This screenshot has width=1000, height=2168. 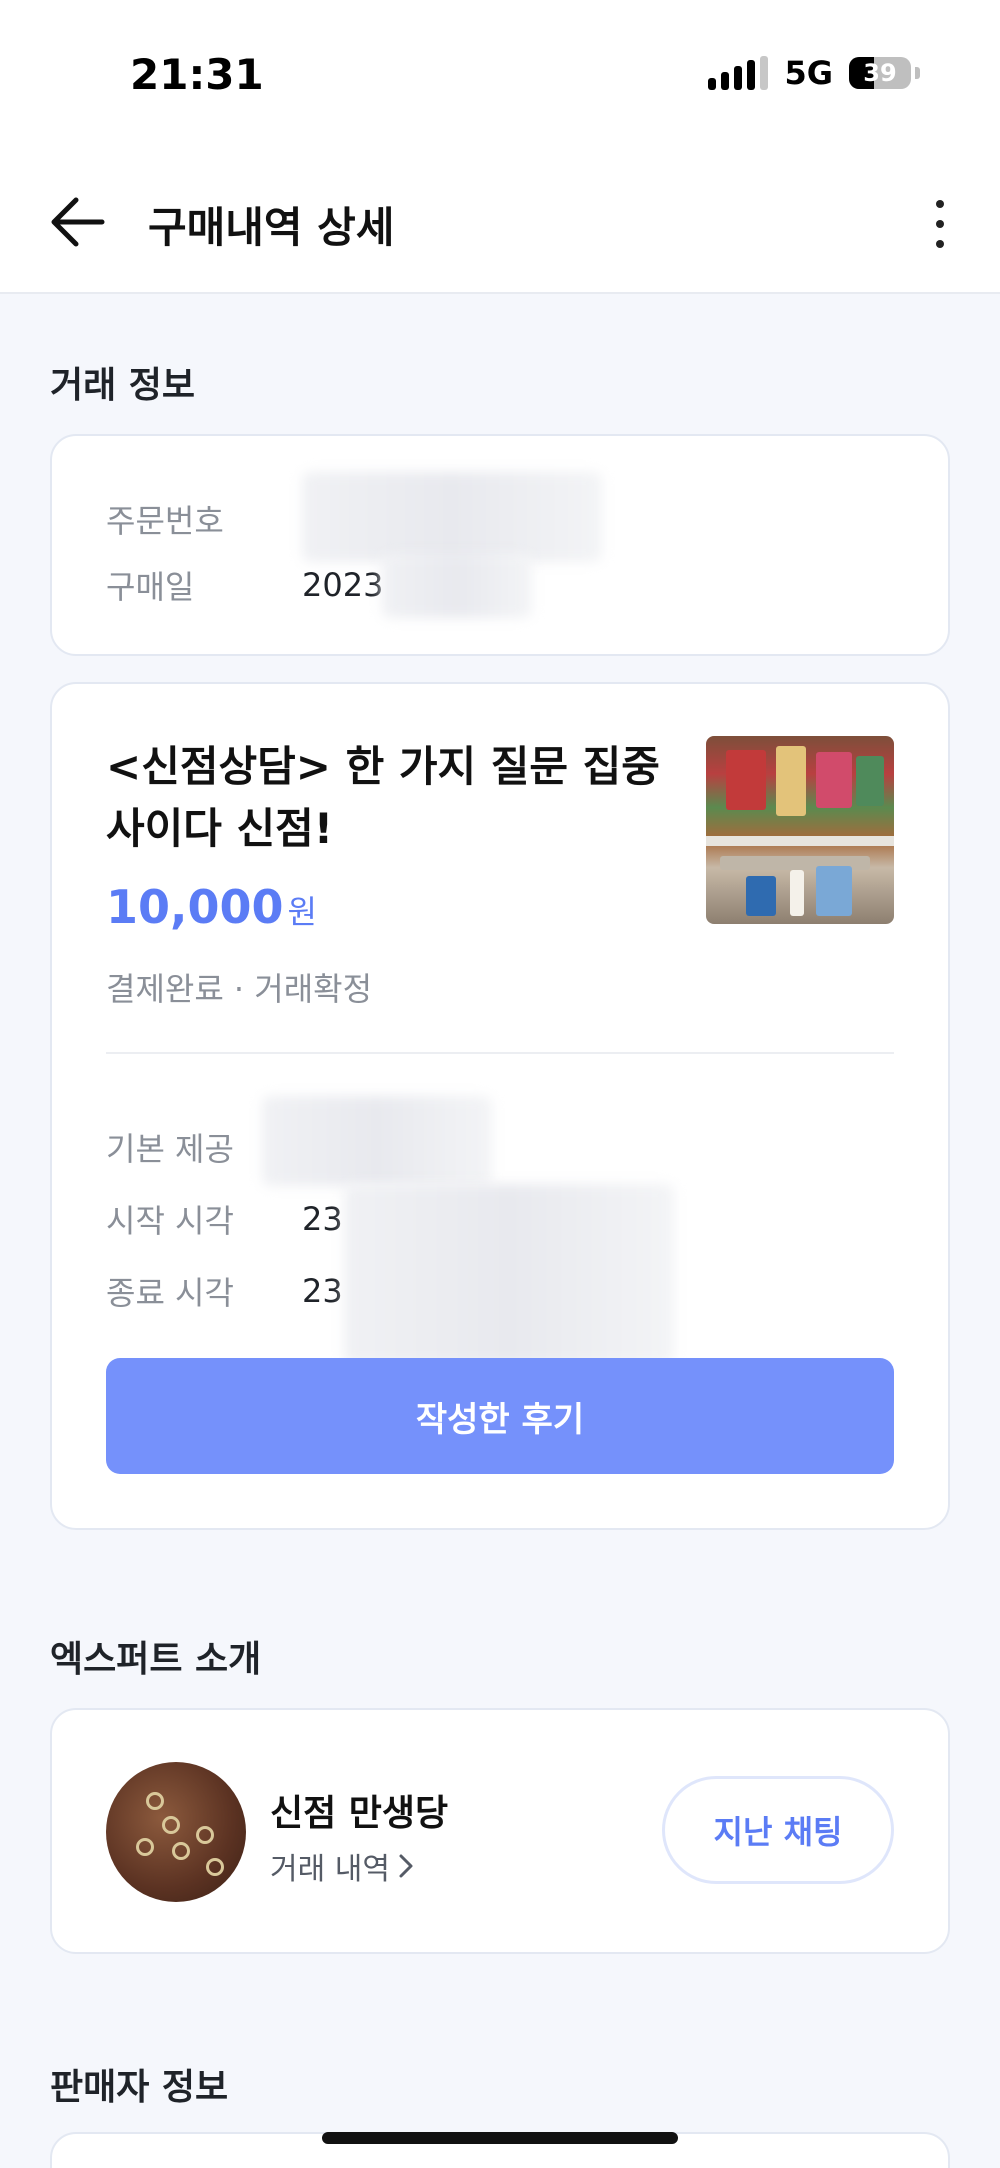 What do you see at coordinates (239, 989) in the screenshot?
I see `order-status: 결제완료 · 거래확정` at bounding box center [239, 989].